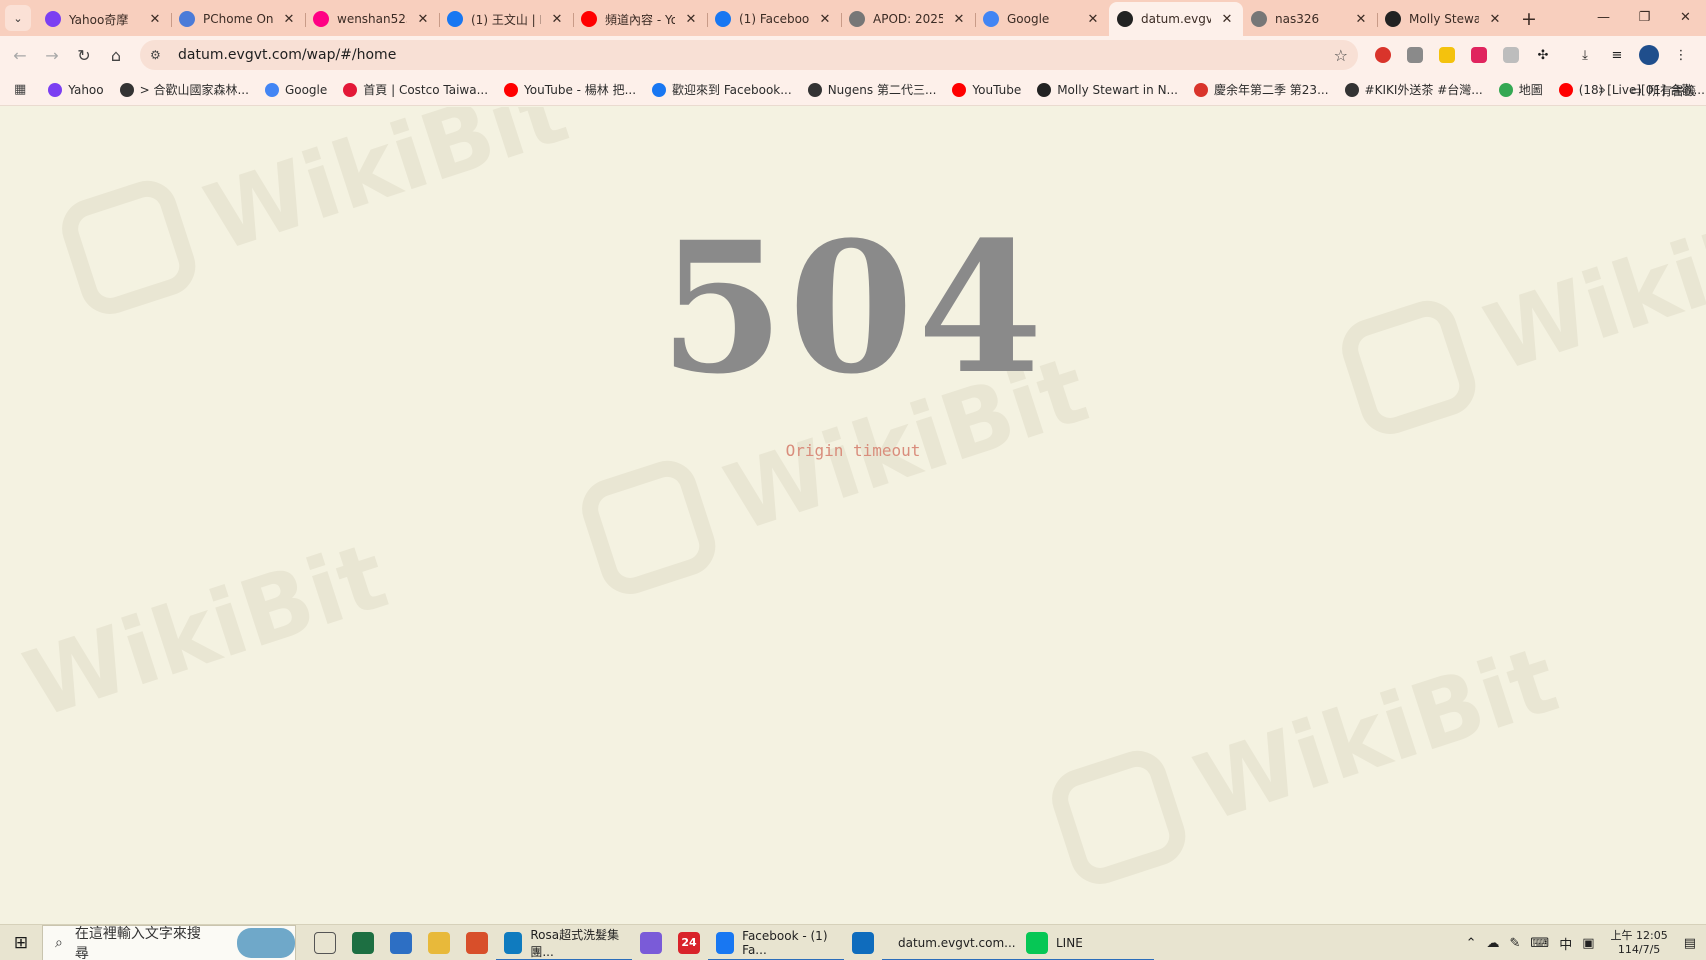  What do you see at coordinates (640, 19) in the screenshot?
I see `tab: 頻道內容 - You ✕` at bounding box center [640, 19].